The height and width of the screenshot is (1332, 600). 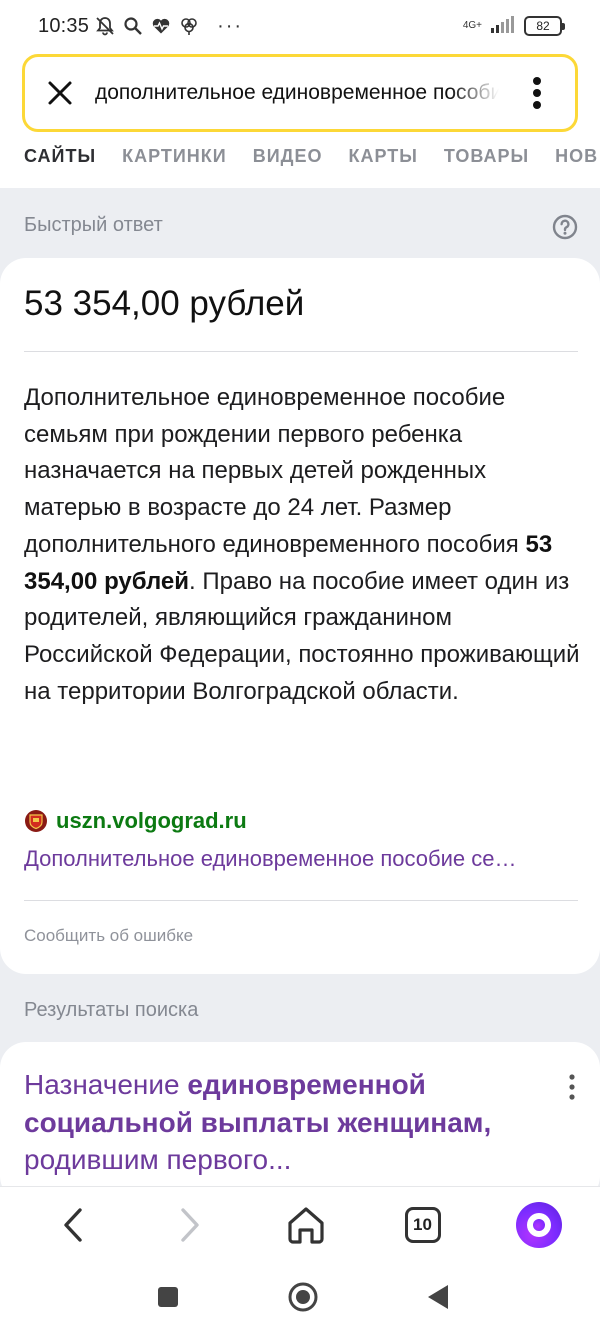 I want to click on search-menu-button, so click(x=537, y=93).